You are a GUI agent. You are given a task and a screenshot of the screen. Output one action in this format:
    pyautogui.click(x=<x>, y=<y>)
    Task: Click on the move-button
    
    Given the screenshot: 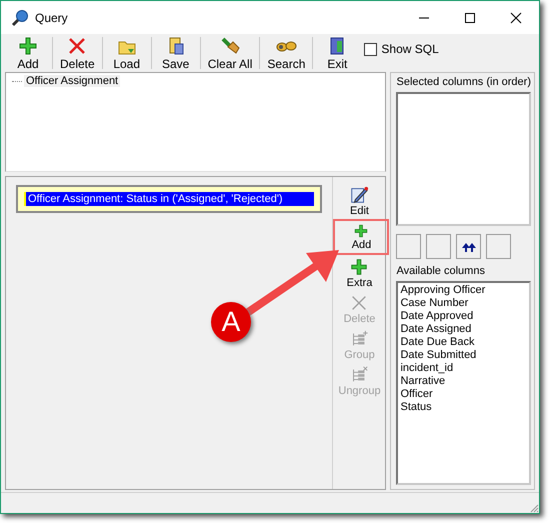 What is the action you would take?
    pyautogui.click(x=469, y=246)
    